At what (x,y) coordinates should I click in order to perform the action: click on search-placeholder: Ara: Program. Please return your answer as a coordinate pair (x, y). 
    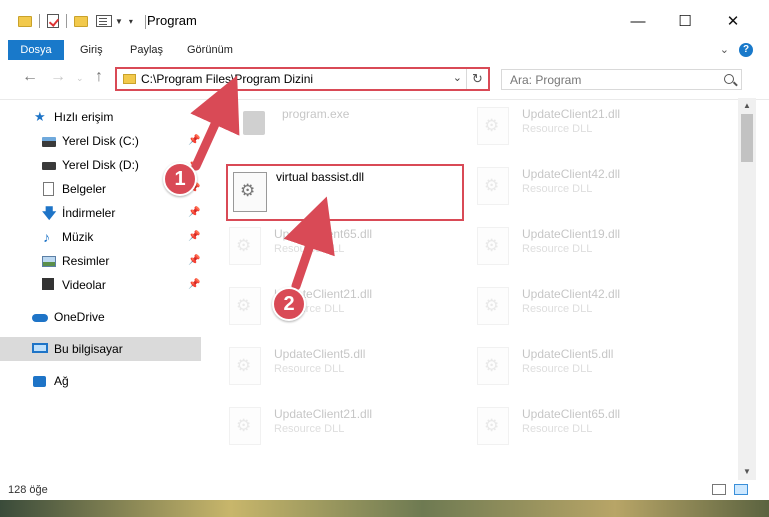
    Looking at the image, I should click on (546, 80).